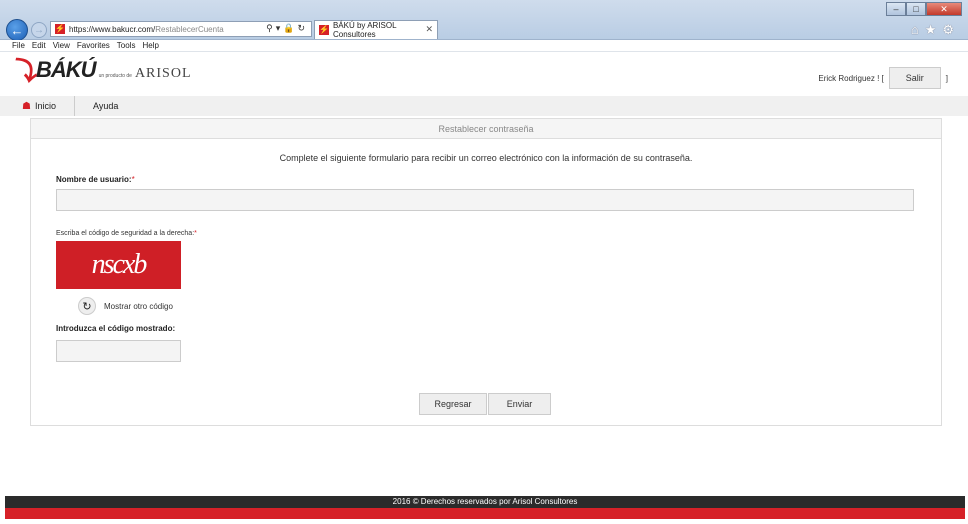  Describe the element at coordinates (364, 30) in the screenshot. I see `tab-title: BÁKÚ by ARISOL Consultores` at that location.